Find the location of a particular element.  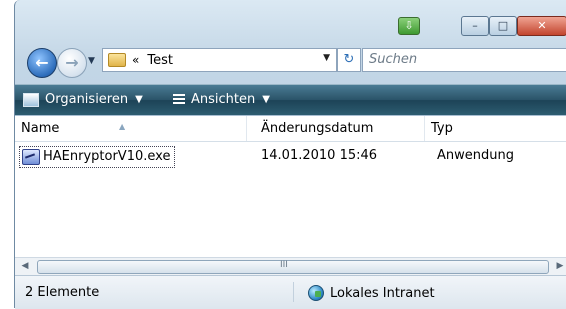

command-toolbar: Organisieren ▼ Ansichten ▼ ? is located at coordinates (290, 99).